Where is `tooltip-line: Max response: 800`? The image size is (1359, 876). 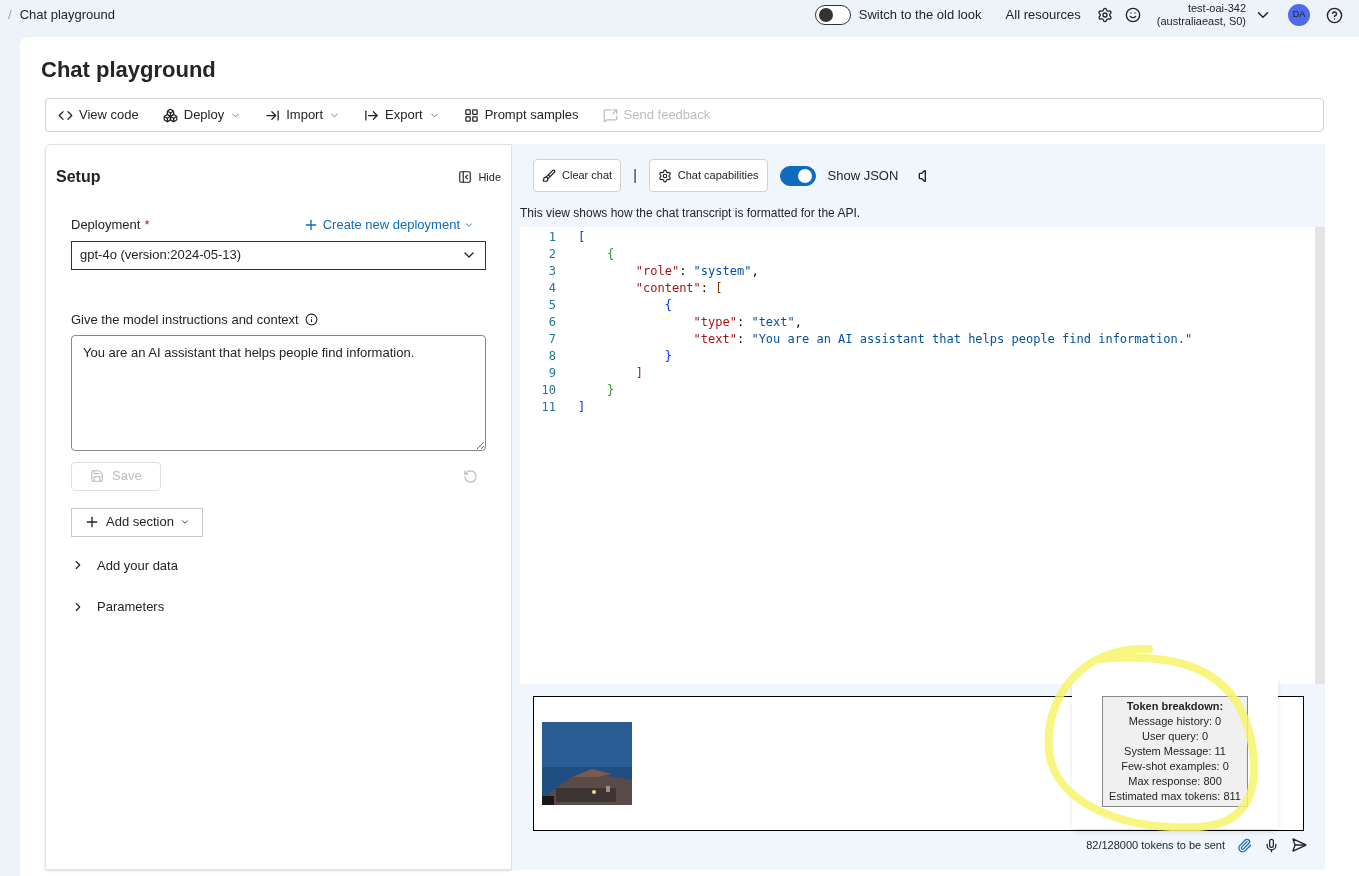 tooltip-line: Max response: 800 is located at coordinates (1175, 781).